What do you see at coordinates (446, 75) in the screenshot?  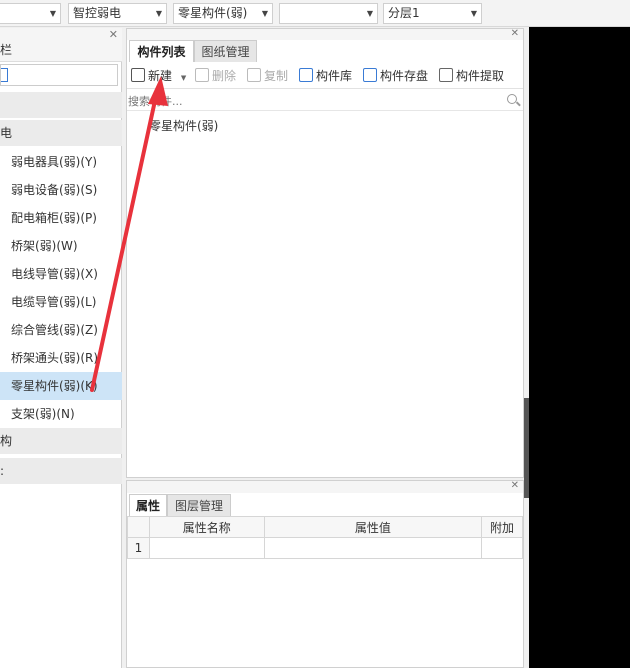 I see `extract-icon` at bounding box center [446, 75].